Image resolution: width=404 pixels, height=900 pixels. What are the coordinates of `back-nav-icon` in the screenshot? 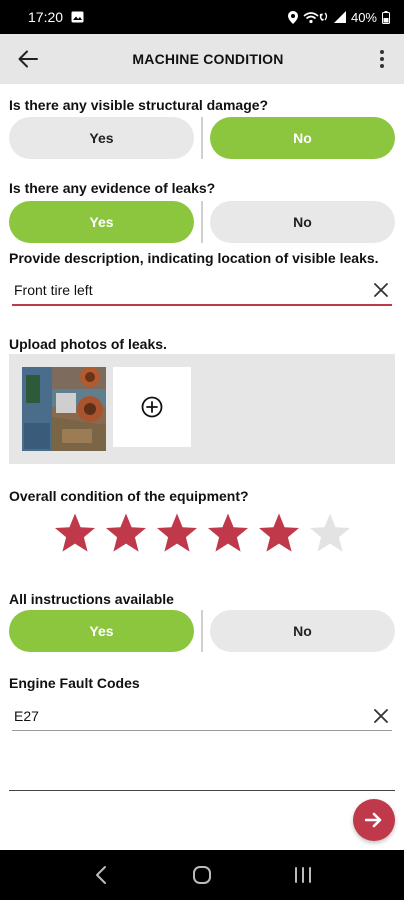 It's located at (100, 875).